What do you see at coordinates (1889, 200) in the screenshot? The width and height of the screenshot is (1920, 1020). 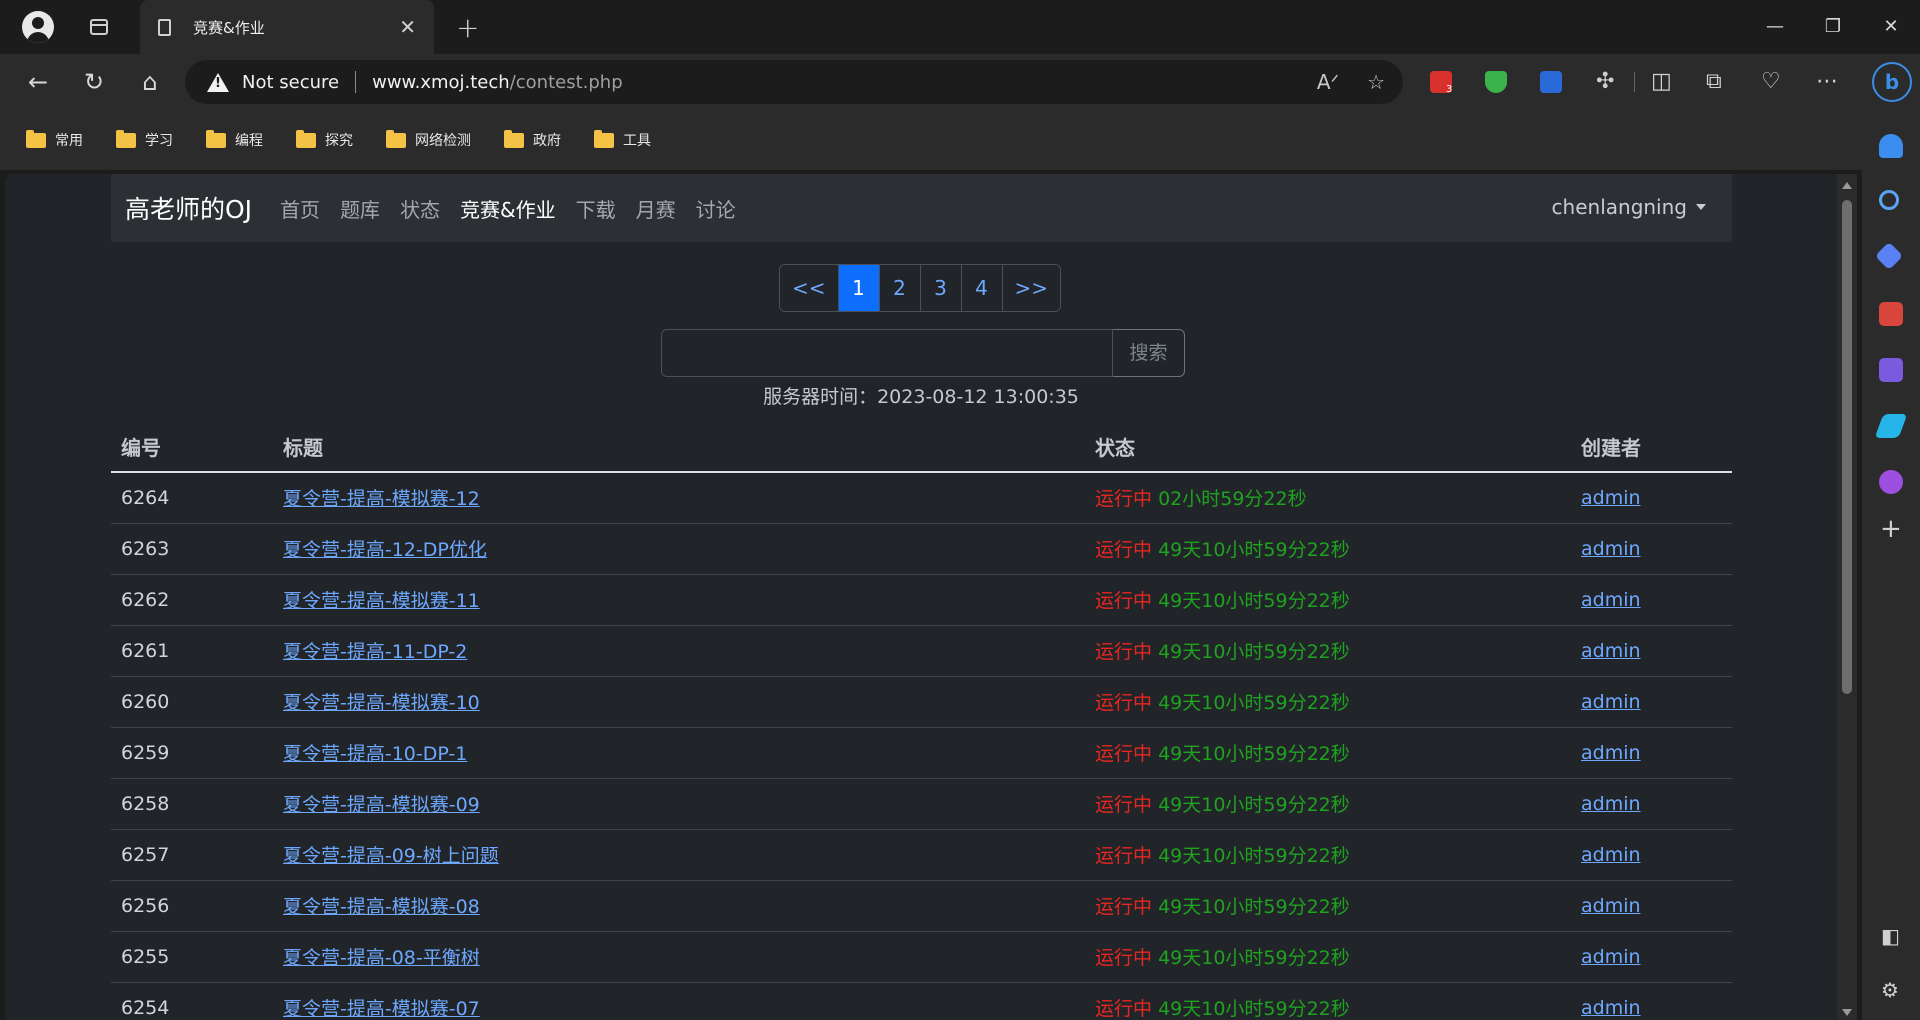 I see `search-icon` at bounding box center [1889, 200].